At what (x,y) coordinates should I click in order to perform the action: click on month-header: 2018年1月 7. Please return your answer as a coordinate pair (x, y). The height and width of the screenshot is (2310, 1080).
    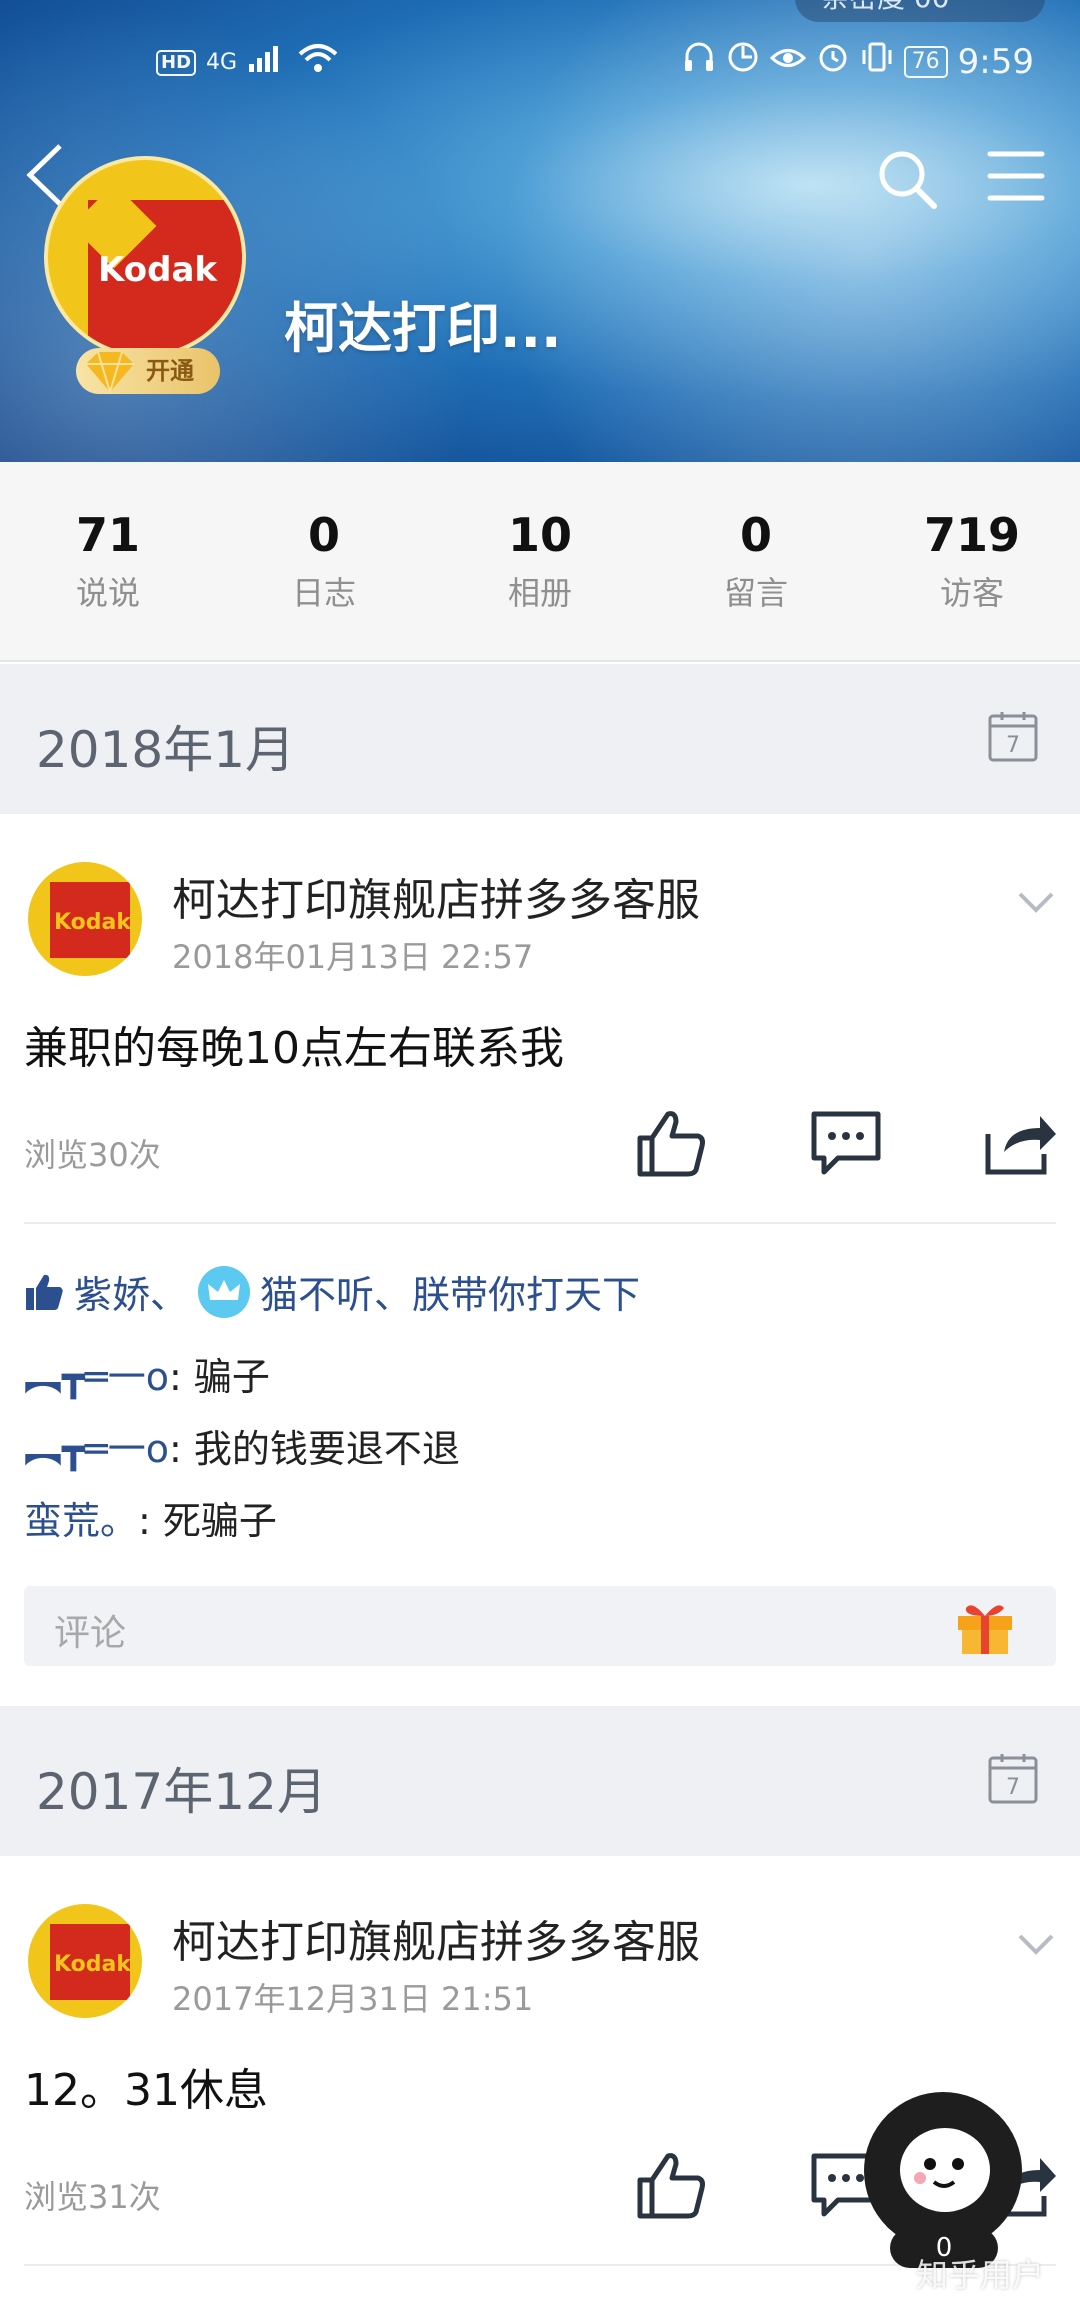
    Looking at the image, I should click on (540, 739).